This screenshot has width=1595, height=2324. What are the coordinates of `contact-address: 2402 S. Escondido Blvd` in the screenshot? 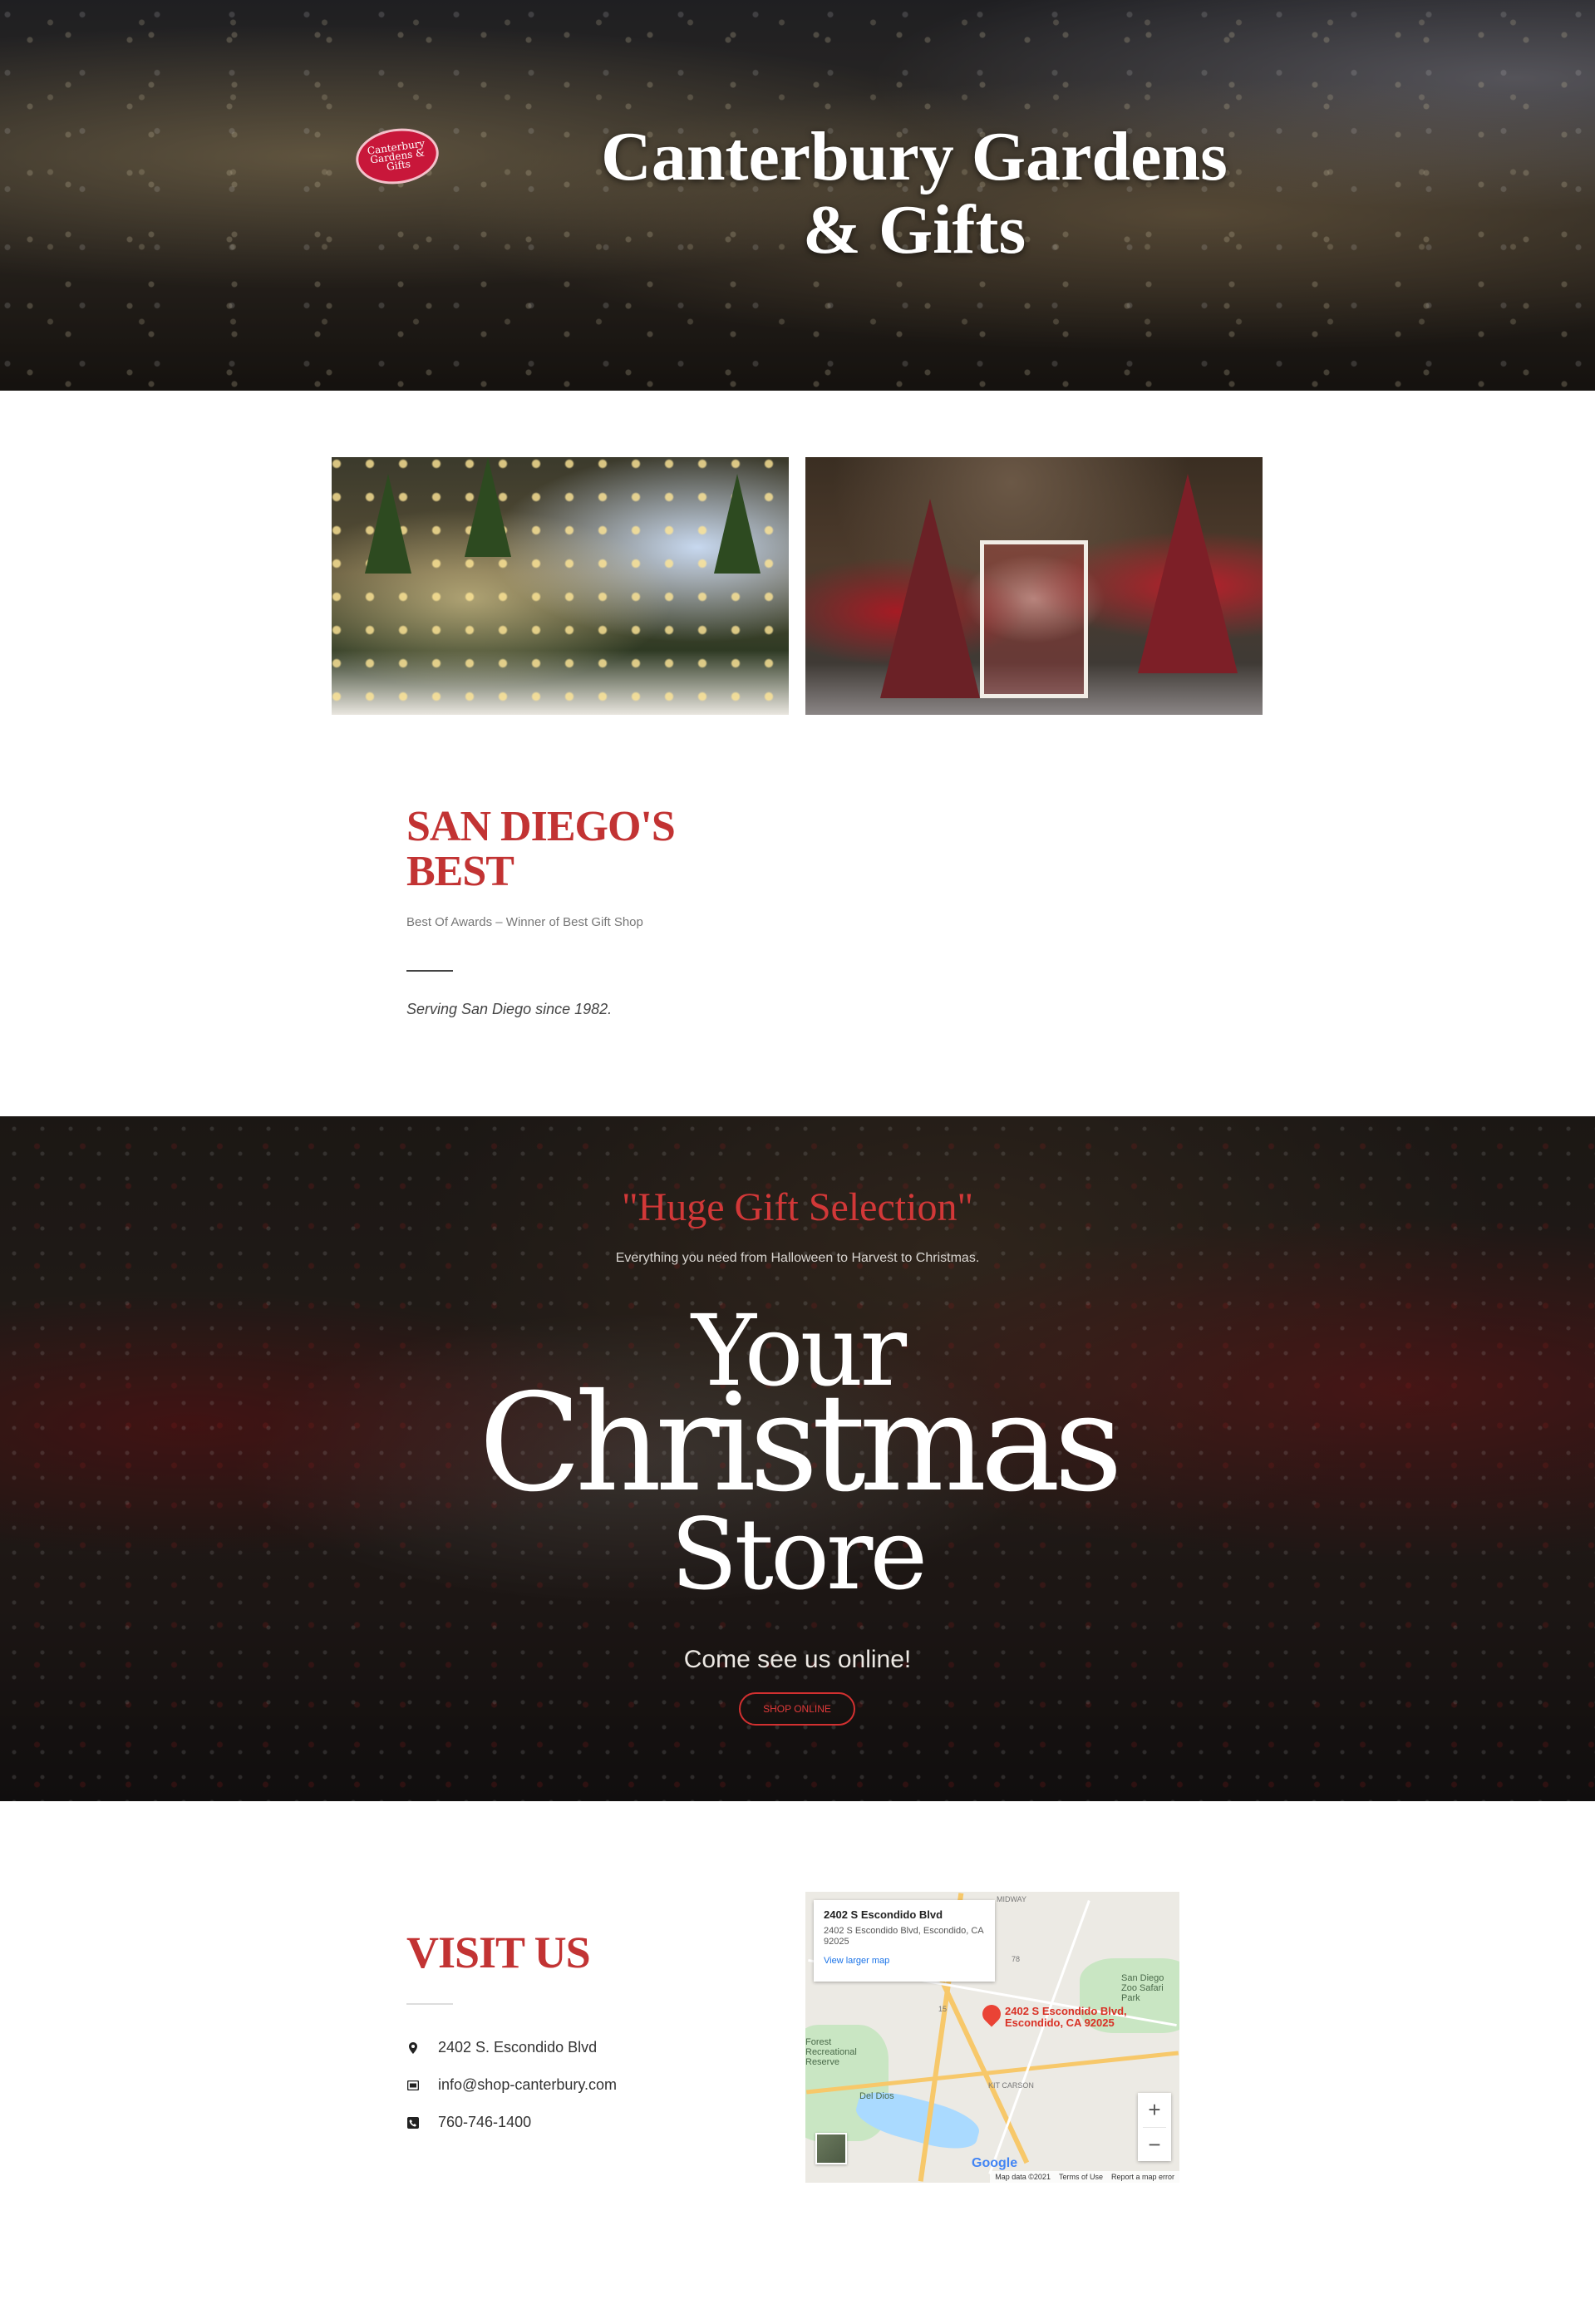 It's located at (502, 2047).